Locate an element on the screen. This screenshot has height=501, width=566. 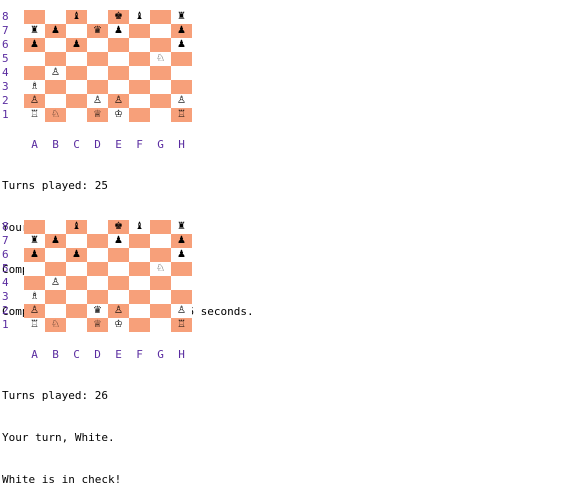
square-d2: ♙ is located at coordinates (97, 101).